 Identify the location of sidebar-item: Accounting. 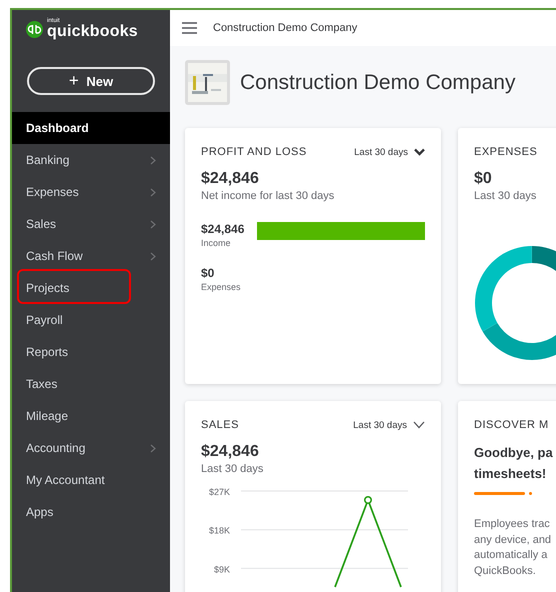
(91, 448).